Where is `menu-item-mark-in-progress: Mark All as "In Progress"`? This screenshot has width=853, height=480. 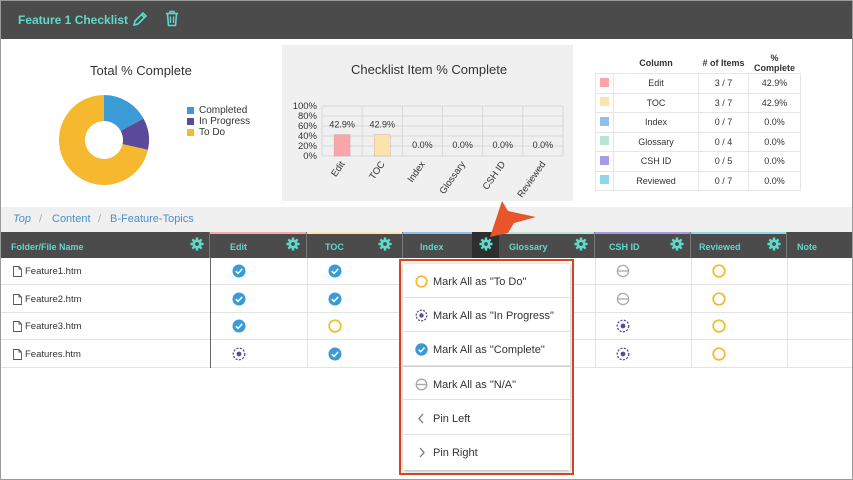 menu-item-mark-in-progress: Mark All as "In Progress" is located at coordinates (486, 315).